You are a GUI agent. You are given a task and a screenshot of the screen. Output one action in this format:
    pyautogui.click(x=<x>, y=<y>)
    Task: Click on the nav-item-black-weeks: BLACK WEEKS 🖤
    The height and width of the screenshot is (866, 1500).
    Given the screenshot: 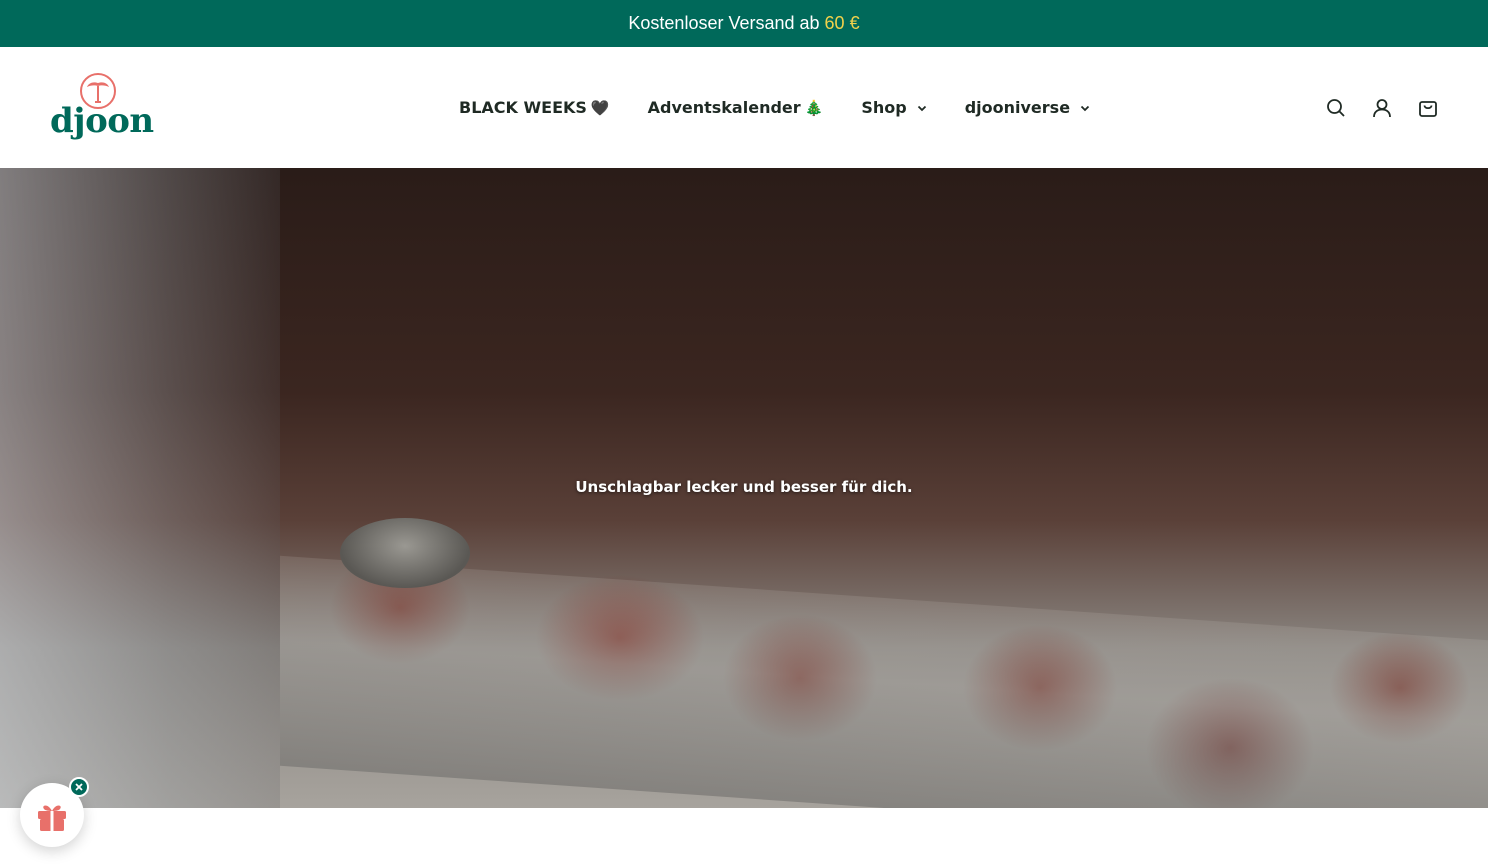 What is the action you would take?
    pyautogui.click(x=534, y=107)
    